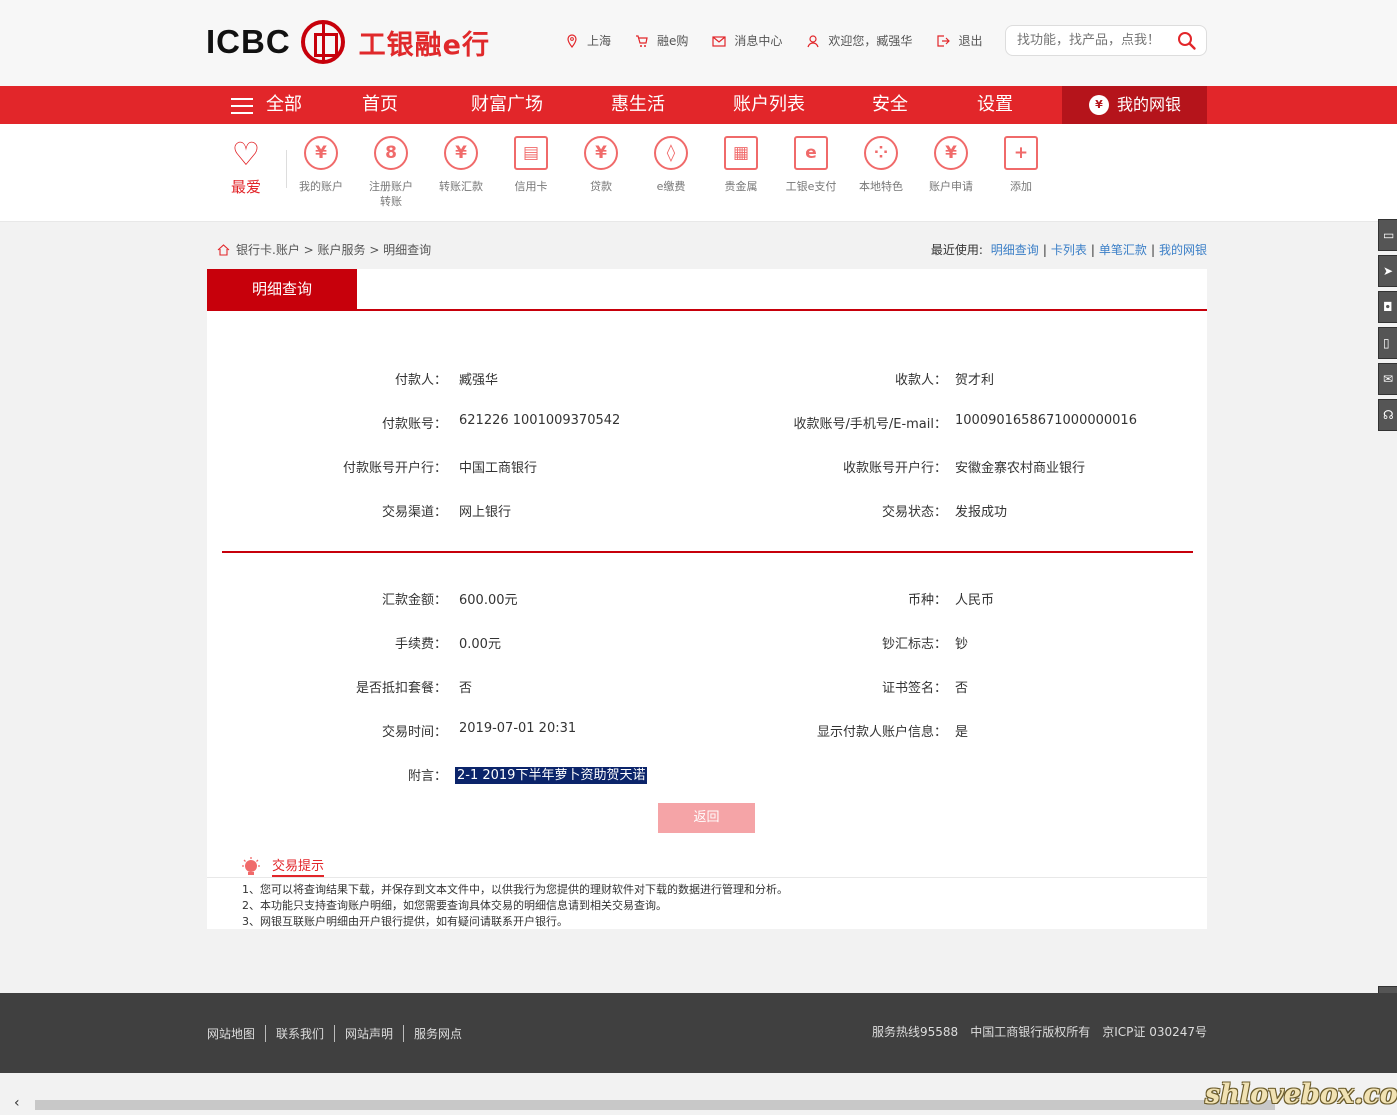 The width and height of the screenshot is (1397, 1115). I want to click on logout-link: 退出, so click(959, 40).